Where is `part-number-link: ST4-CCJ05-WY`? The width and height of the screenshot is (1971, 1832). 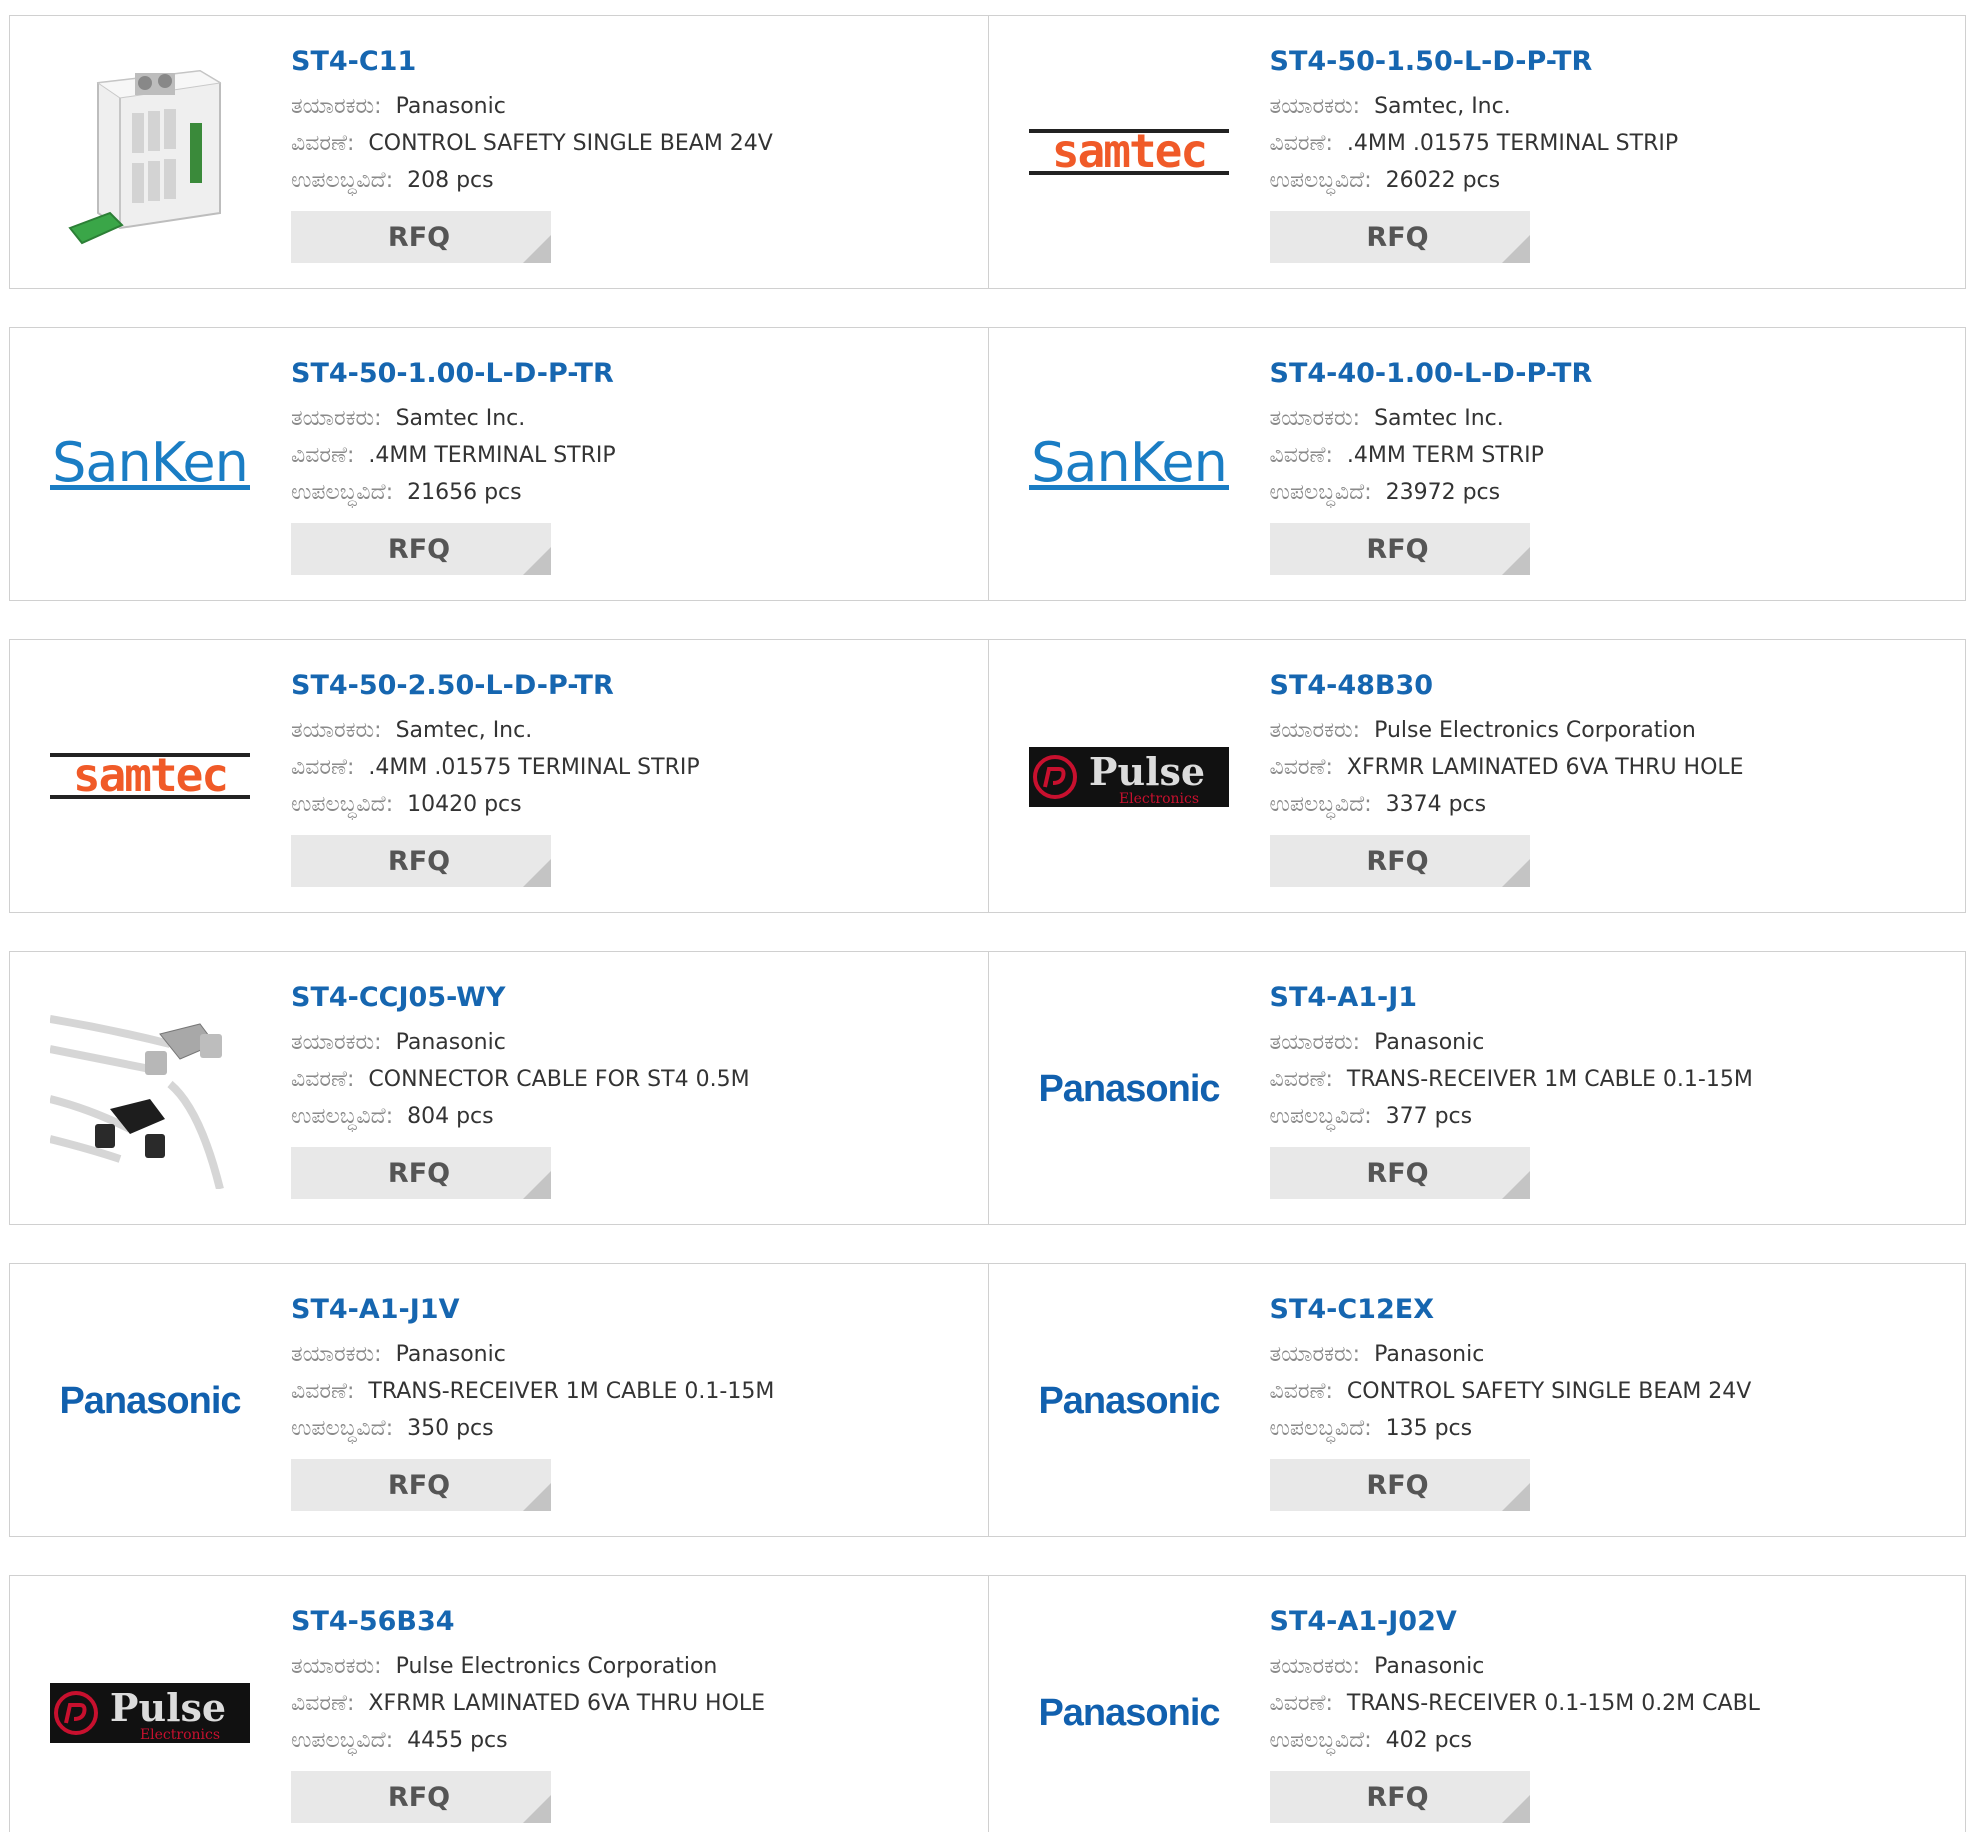 part-number-link: ST4-CCJ05-WY is located at coordinates (629, 998).